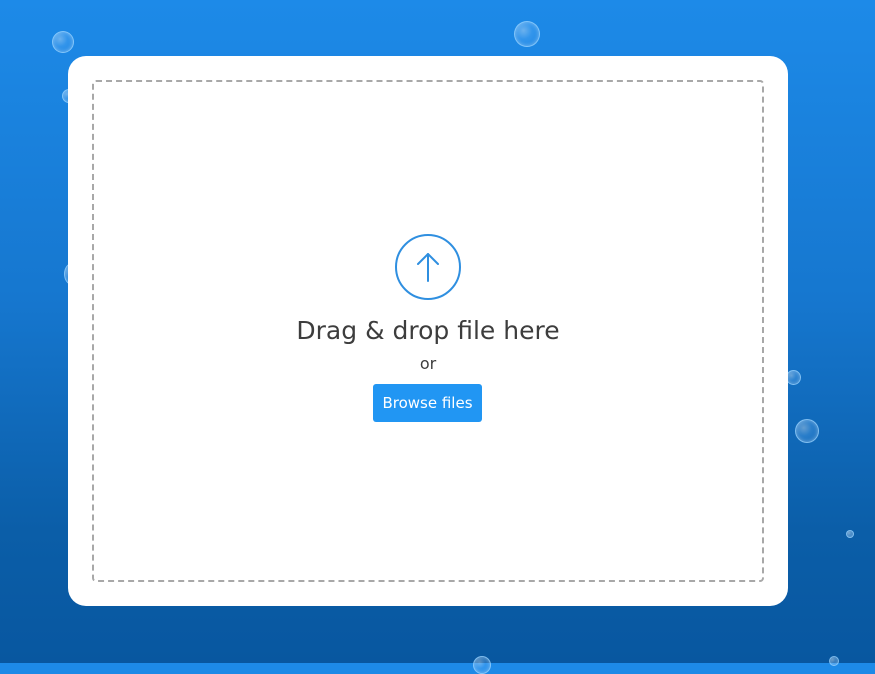  I want to click on browse-files-button: Browse files, so click(427, 403).